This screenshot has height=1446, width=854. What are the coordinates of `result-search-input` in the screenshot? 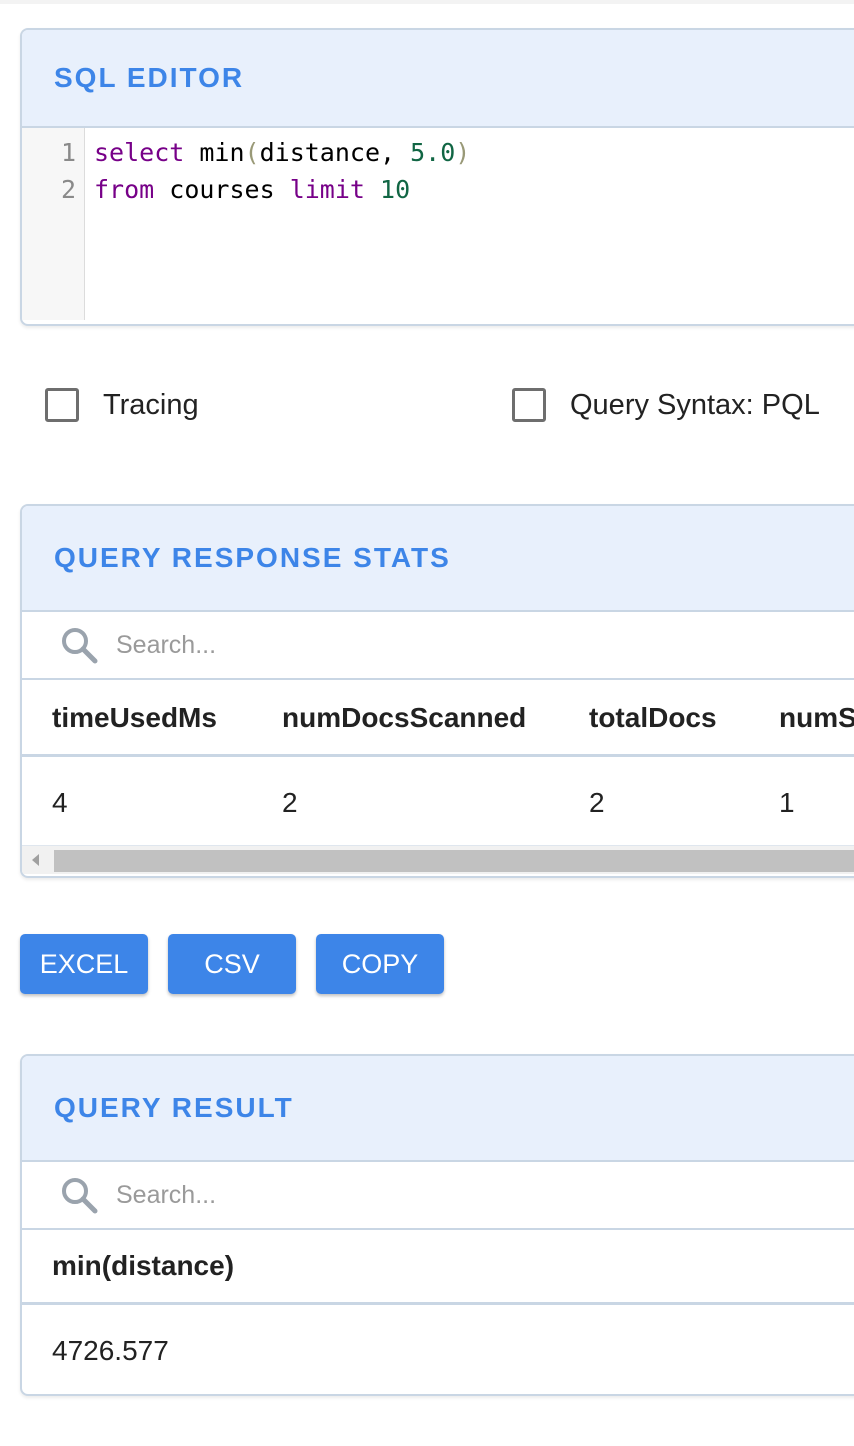 It's located at (266, 1195).